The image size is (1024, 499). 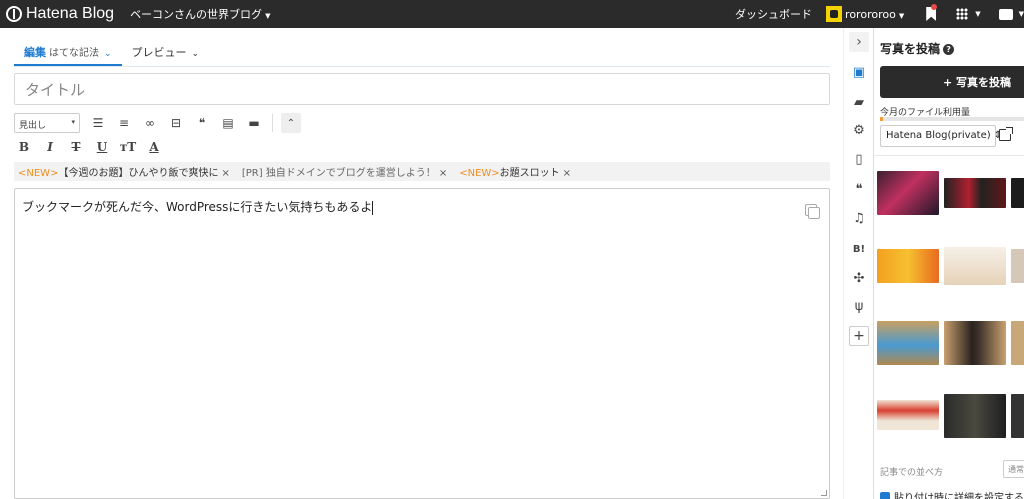 What do you see at coordinates (350, 173) in the screenshot?
I see `notice-text: 独自ドメインでブログを運営しよう！` at bounding box center [350, 173].